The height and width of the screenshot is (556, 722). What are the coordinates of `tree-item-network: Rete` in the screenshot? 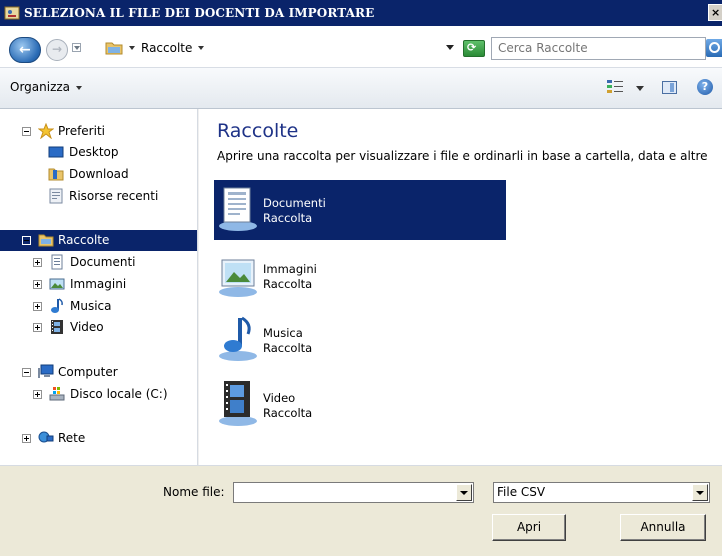 It's located at (98, 438).